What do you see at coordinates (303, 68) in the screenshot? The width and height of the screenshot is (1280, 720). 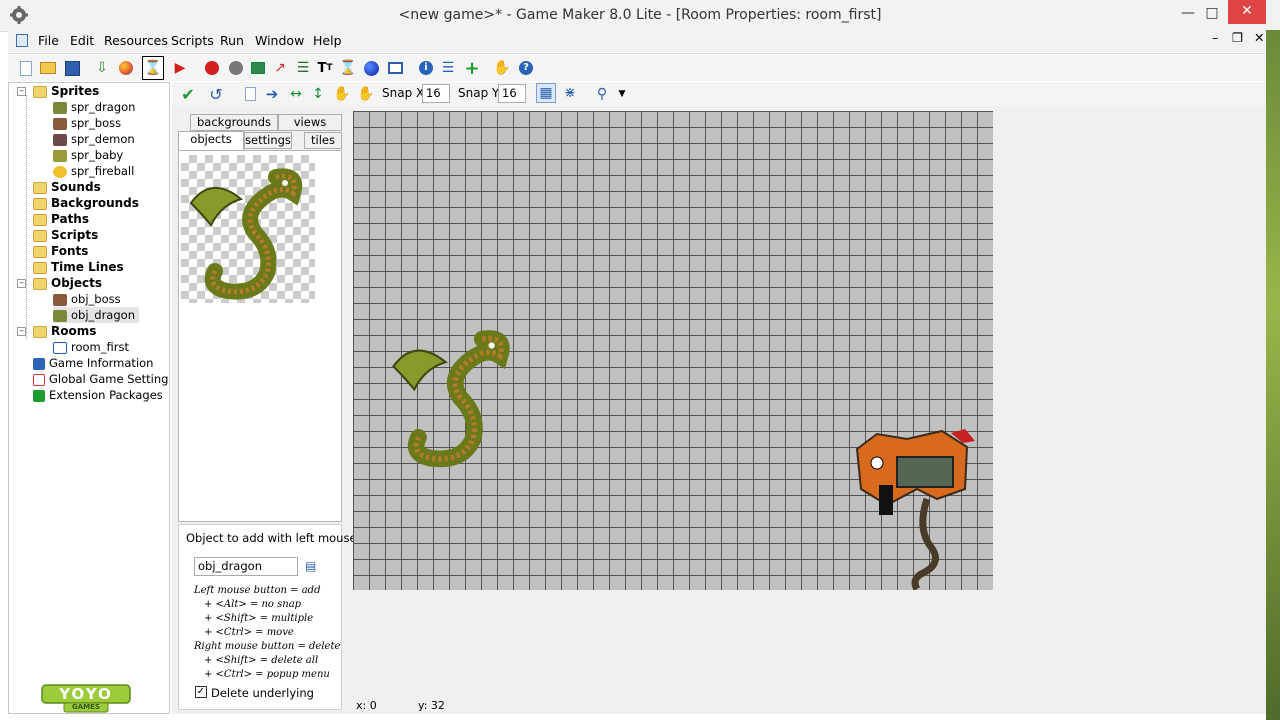 I see `add-script-icon: ☰` at bounding box center [303, 68].